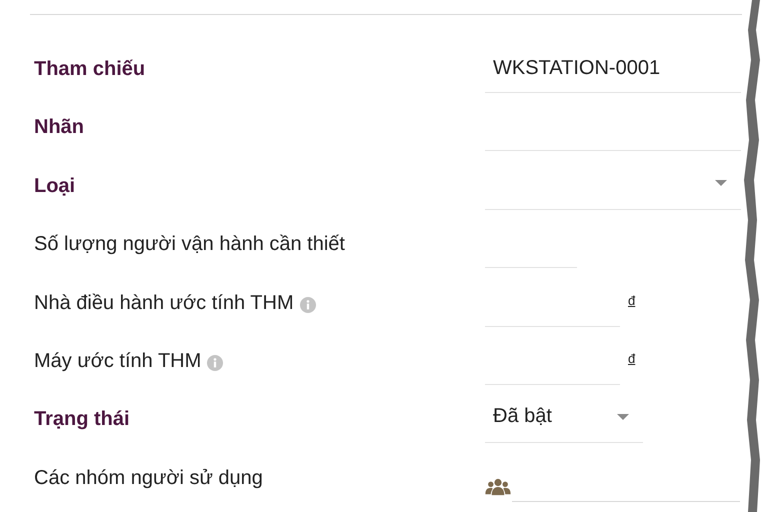  I want to click on text-field: WKSTATION-0001, so click(613, 67).